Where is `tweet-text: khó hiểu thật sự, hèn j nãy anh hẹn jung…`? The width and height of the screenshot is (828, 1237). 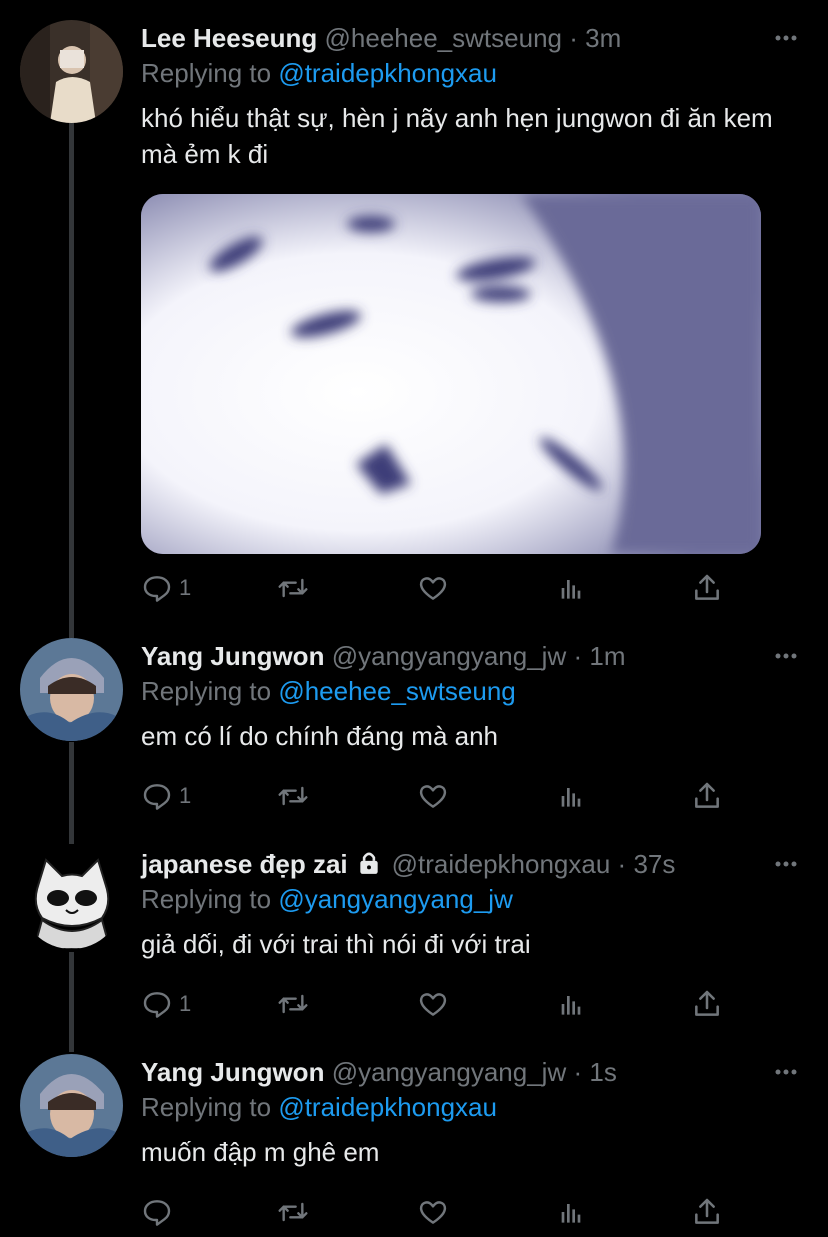 tweet-text: khó hiểu thật sự, hèn j nãy anh hẹn jung… is located at coordinates (457, 136).